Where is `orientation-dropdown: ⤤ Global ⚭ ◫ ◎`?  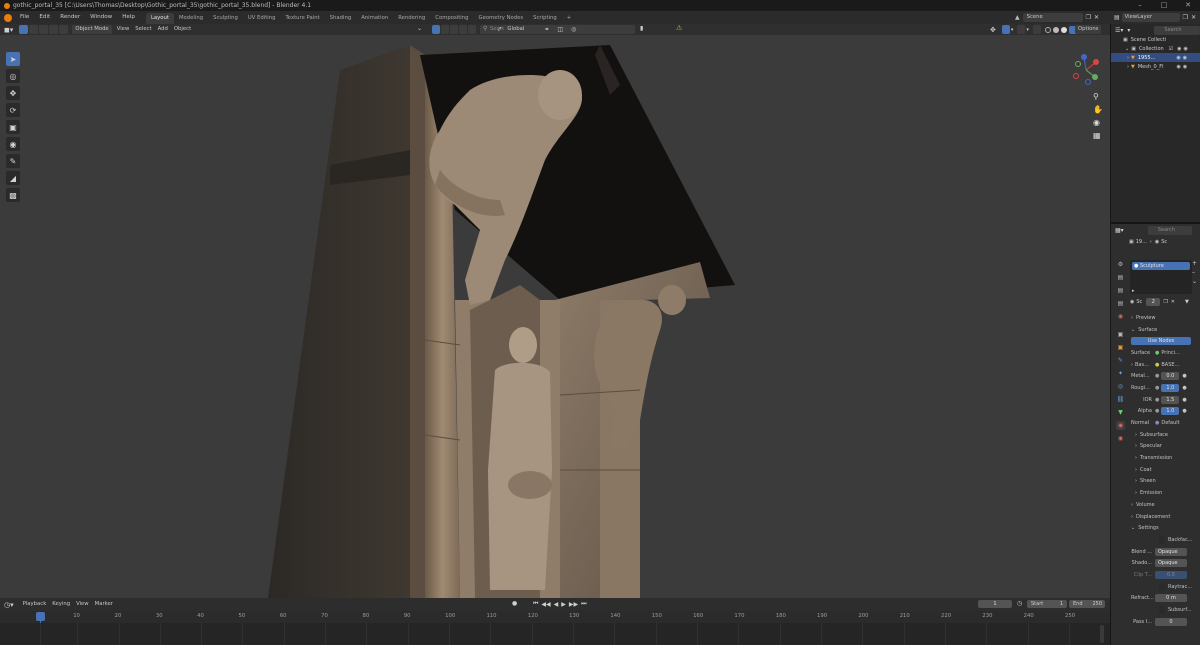 orientation-dropdown: ⤤ Global ⚭ ◫ ◎ is located at coordinates (537, 29).